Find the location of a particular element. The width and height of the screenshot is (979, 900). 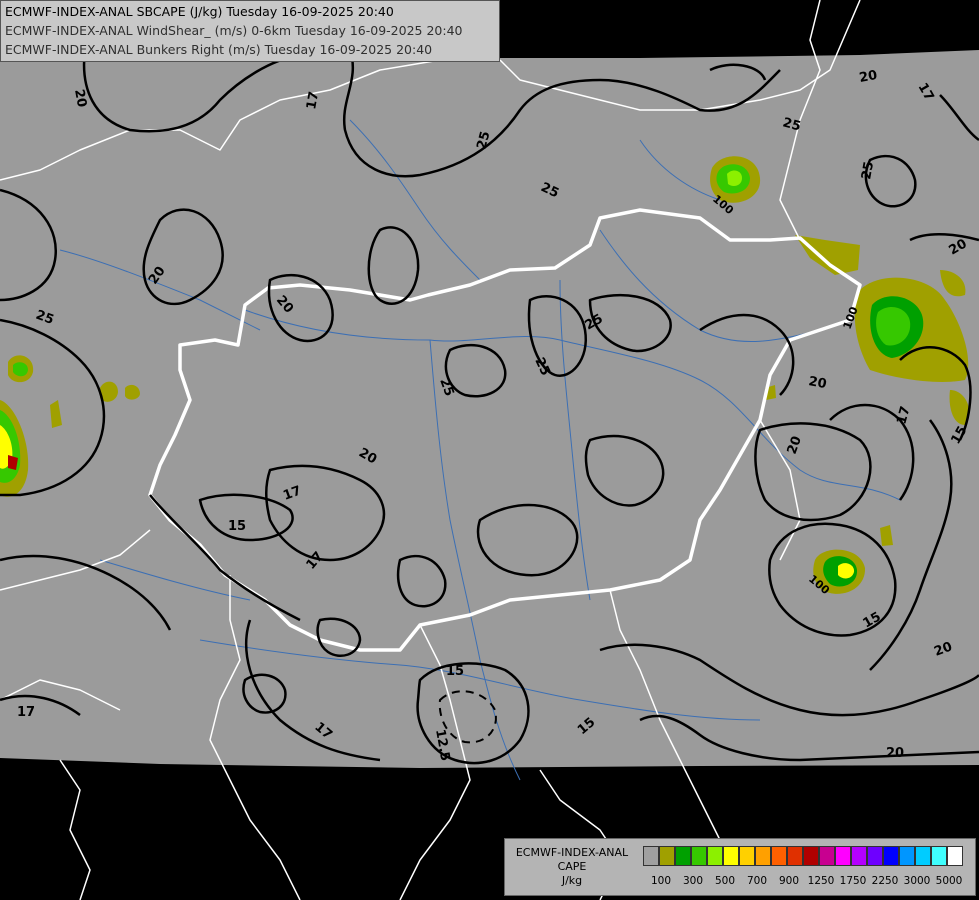

legend-swatches is located at coordinates (803, 856).